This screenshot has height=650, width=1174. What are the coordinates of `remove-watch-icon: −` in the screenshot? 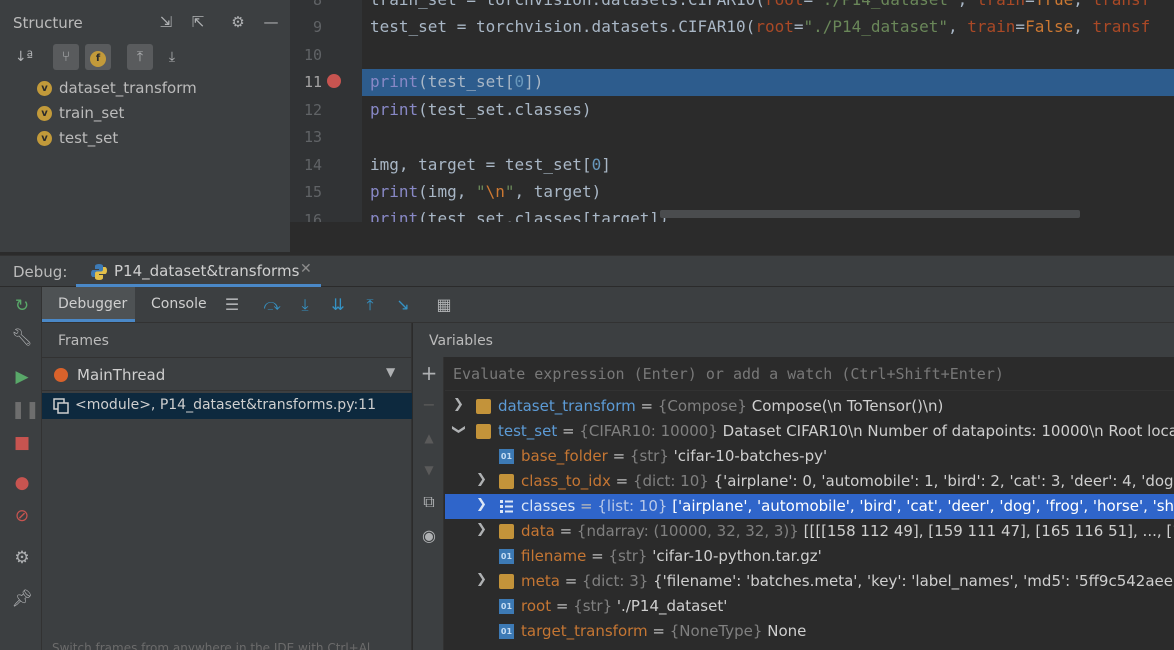 It's located at (429, 405).